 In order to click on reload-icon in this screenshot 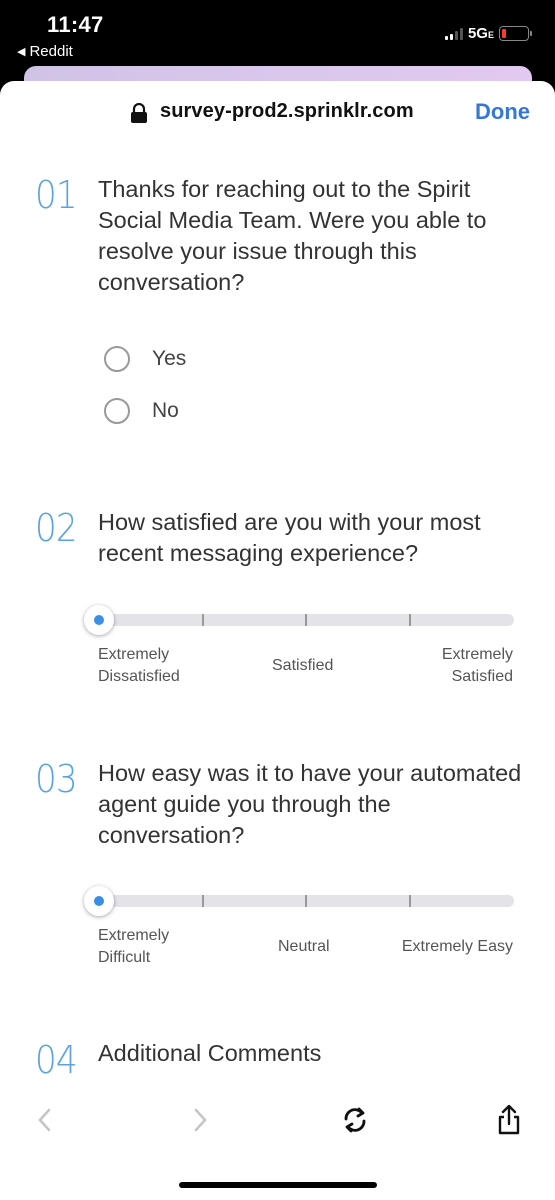, I will do `click(355, 1120)`.